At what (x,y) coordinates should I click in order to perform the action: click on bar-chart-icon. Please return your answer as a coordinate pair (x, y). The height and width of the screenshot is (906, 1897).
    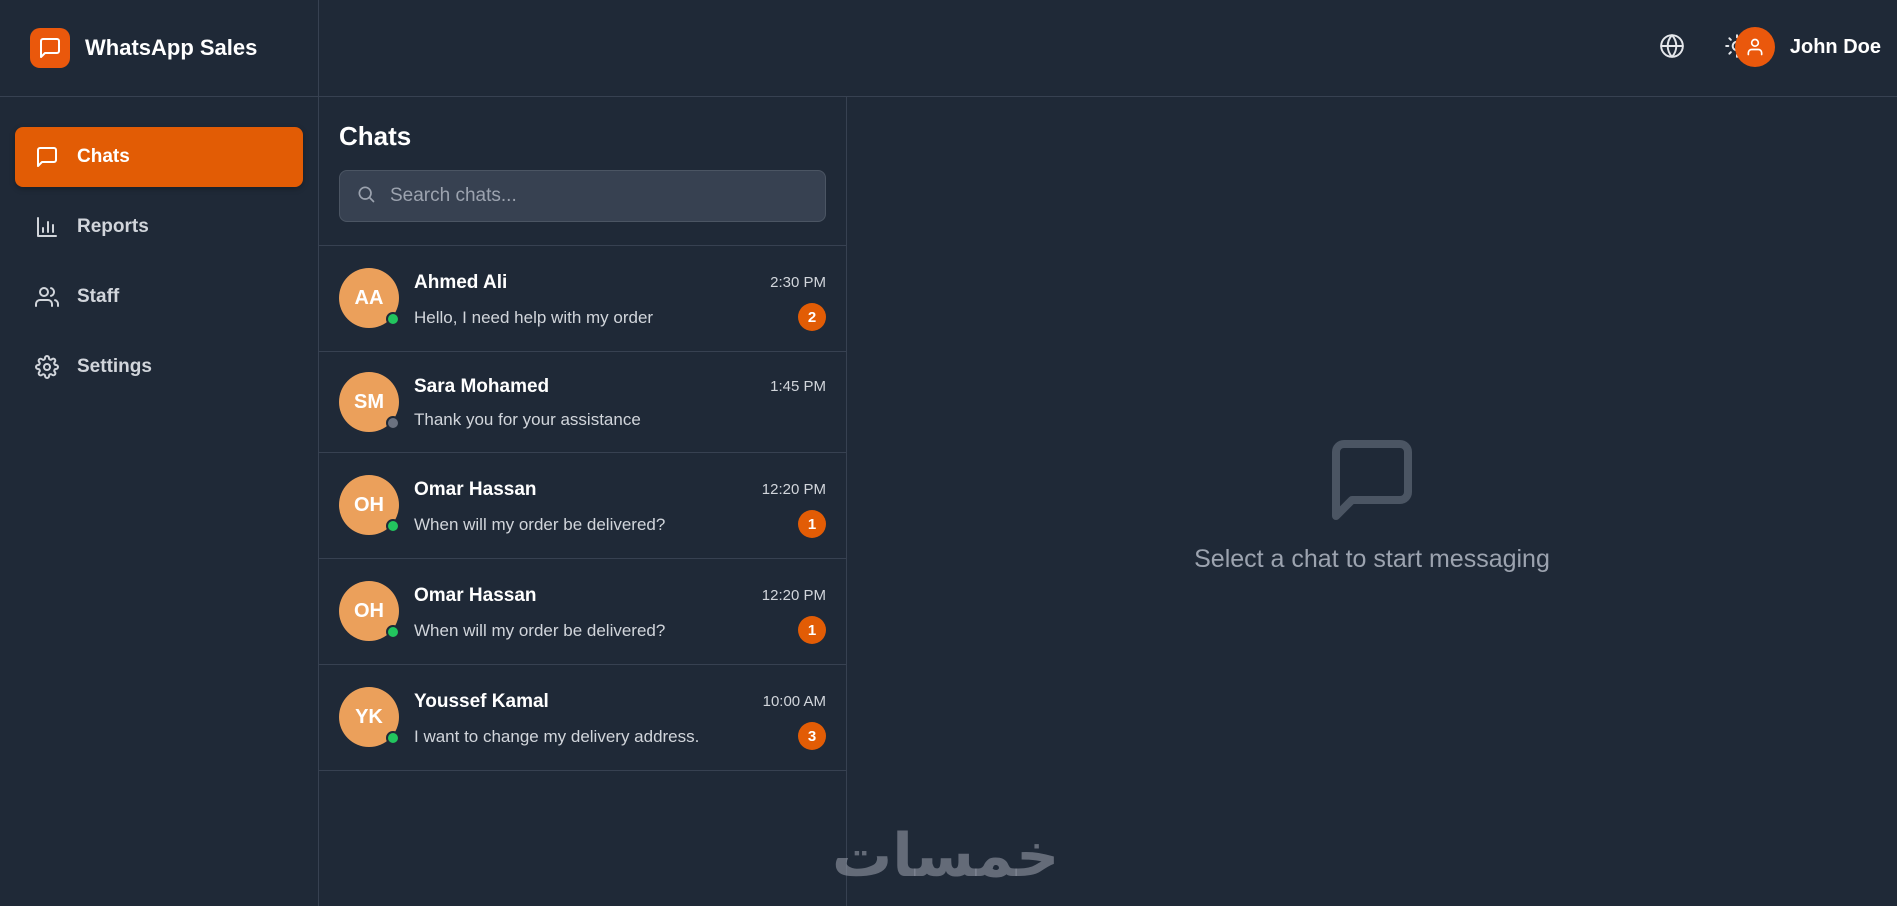
    Looking at the image, I should click on (47, 227).